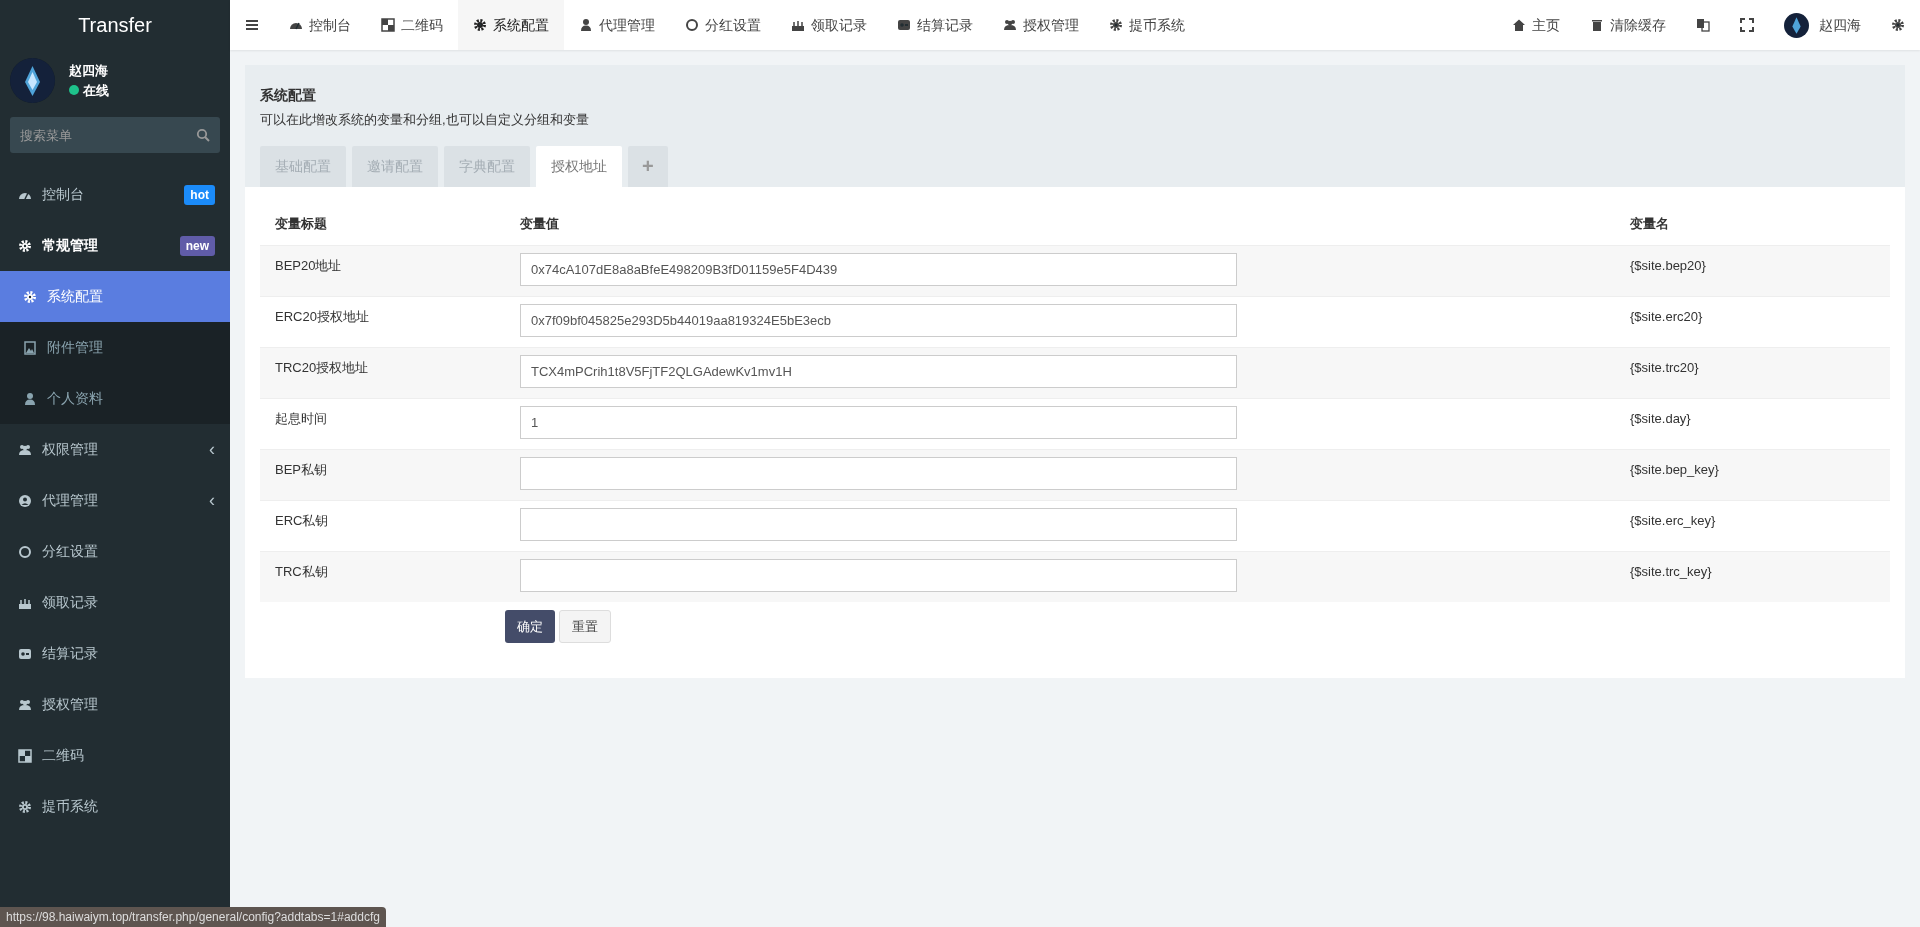 The width and height of the screenshot is (1920, 927). Describe the element at coordinates (1703, 25) in the screenshot. I see `translate-icon` at that location.